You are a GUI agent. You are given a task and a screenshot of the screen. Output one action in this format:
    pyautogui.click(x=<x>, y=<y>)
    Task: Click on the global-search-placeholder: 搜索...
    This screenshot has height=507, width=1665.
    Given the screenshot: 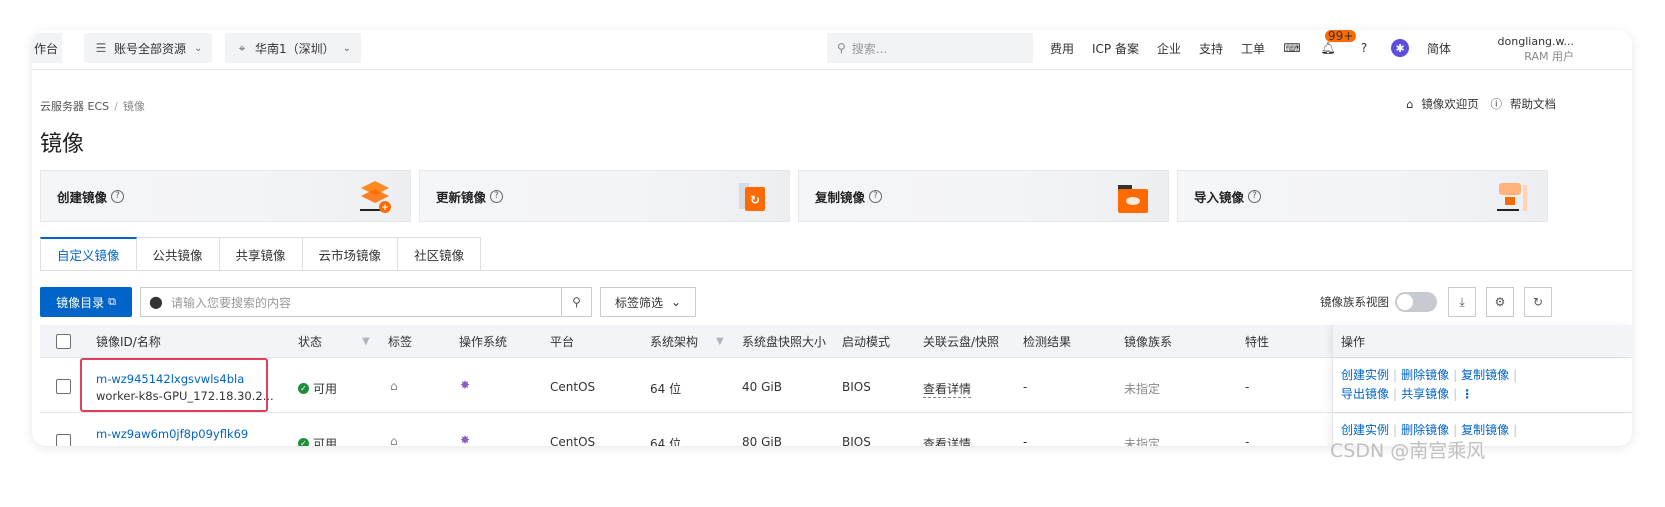 What is the action you would take?
    pyautogui.click(x=869, y=48)
    